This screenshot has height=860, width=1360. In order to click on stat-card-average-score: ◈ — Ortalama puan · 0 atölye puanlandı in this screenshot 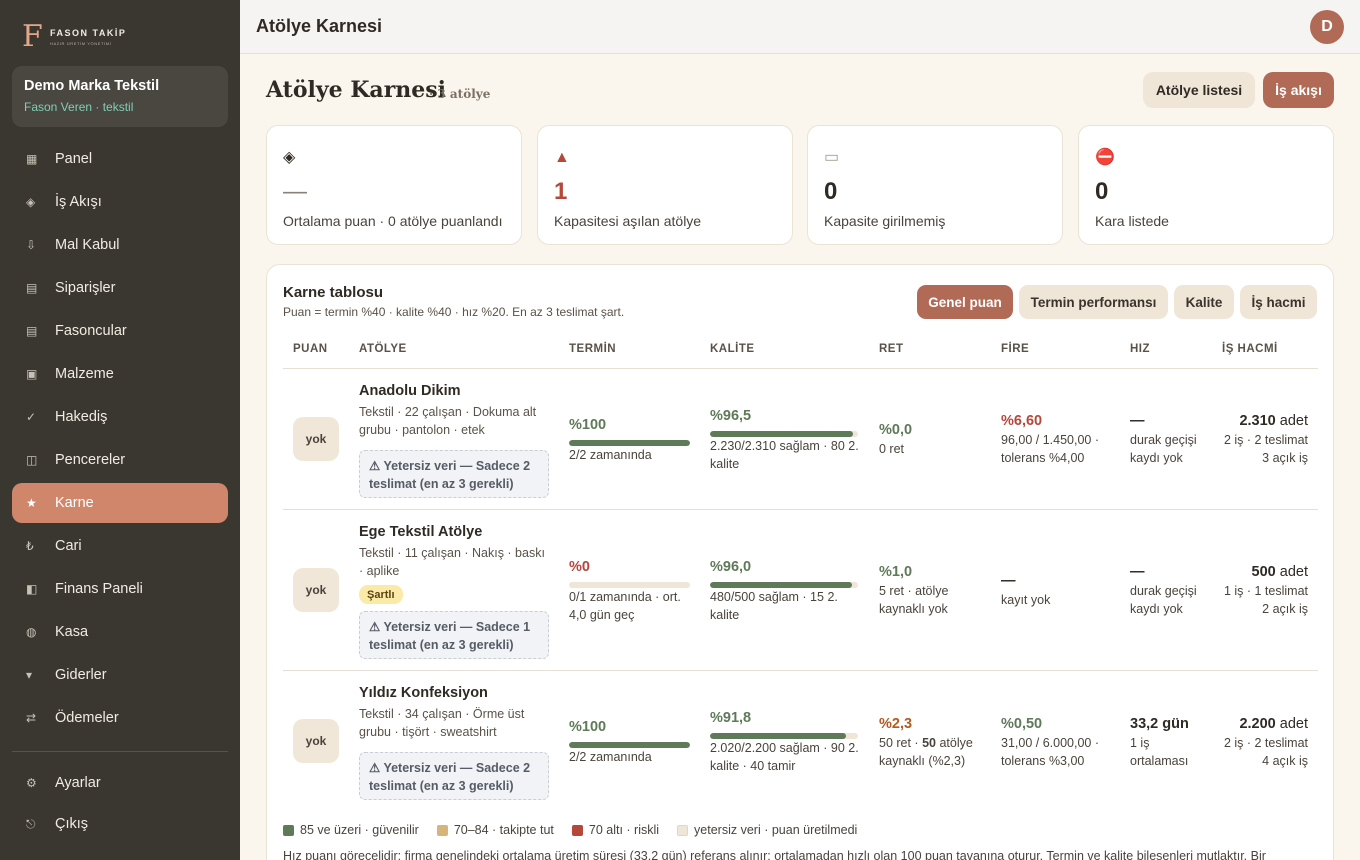, I will do `click(394, 185)`.